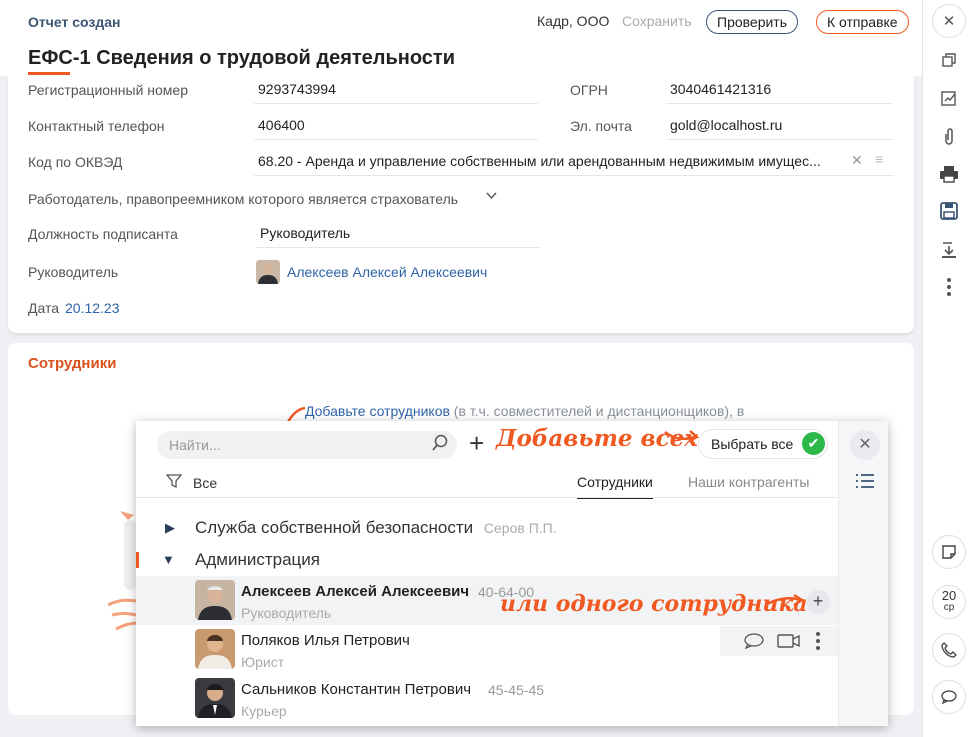  I want to click on okved-label: Код по ОКВЭД, so click(75, 162).